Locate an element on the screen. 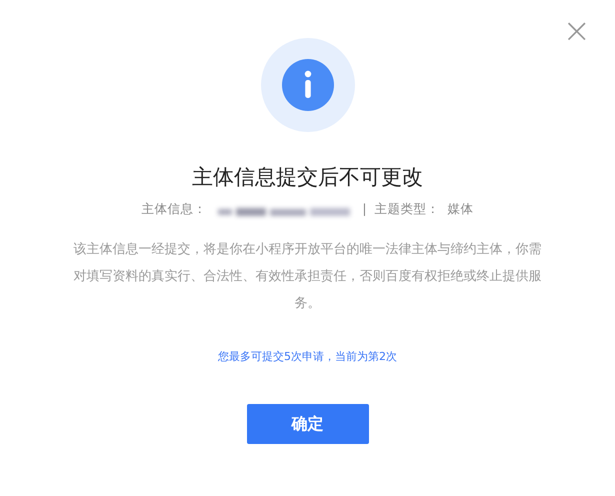 Image resolution: width=615 pixels, height=496 pixels. attempts-note: 您最多可提交5次申请，当前为第2次 is located at coordinates (307, 357).